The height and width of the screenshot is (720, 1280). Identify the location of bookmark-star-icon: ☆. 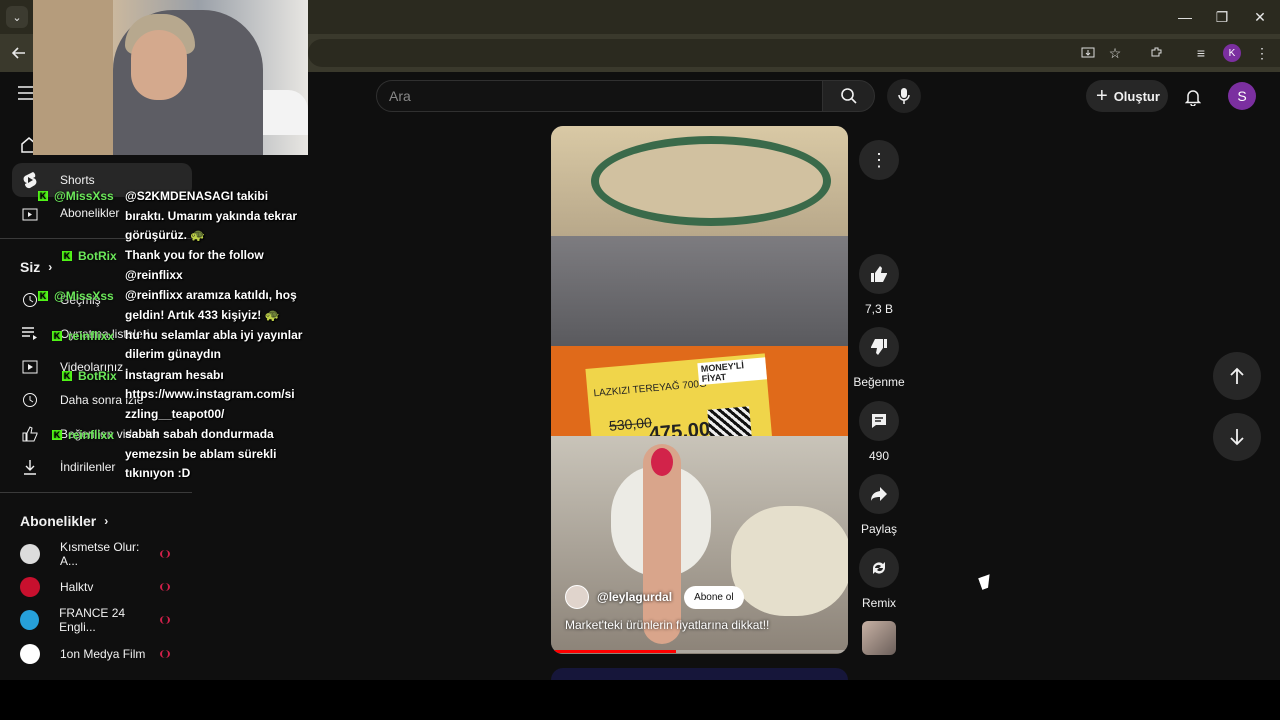
(1115, 53).